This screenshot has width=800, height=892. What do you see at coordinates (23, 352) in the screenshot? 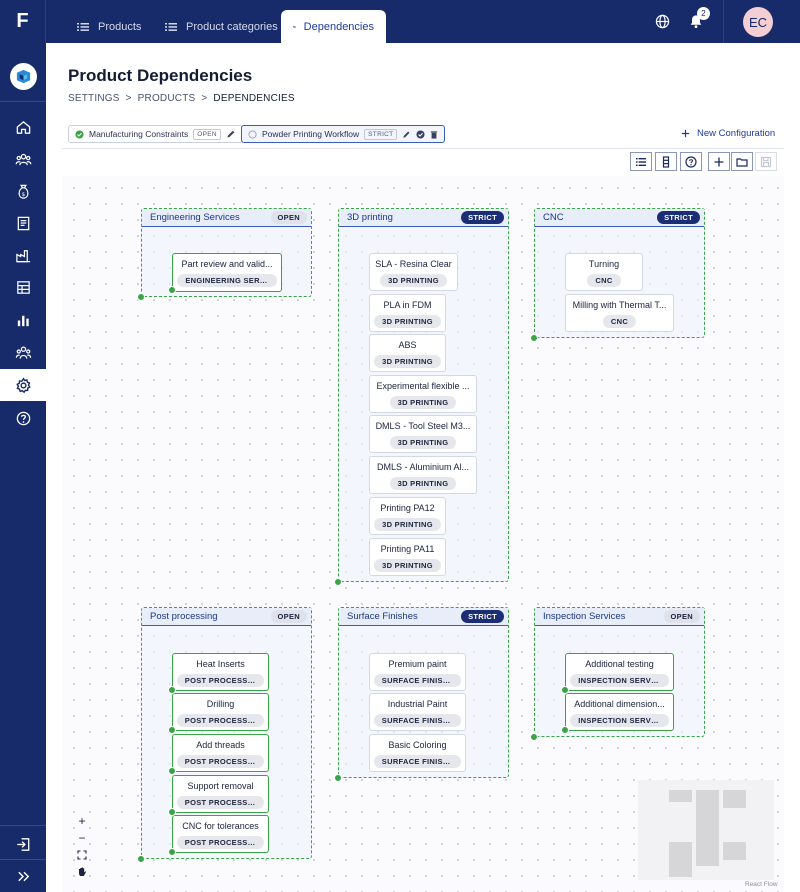
I see `sidebar-item-team` at bounding box center [23, 352].